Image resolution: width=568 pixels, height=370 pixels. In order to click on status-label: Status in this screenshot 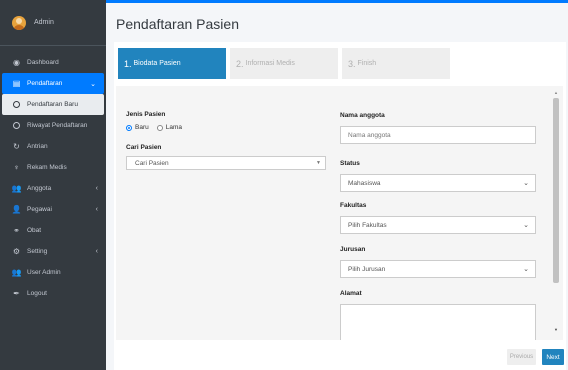, I will do `click(350, 163)`.